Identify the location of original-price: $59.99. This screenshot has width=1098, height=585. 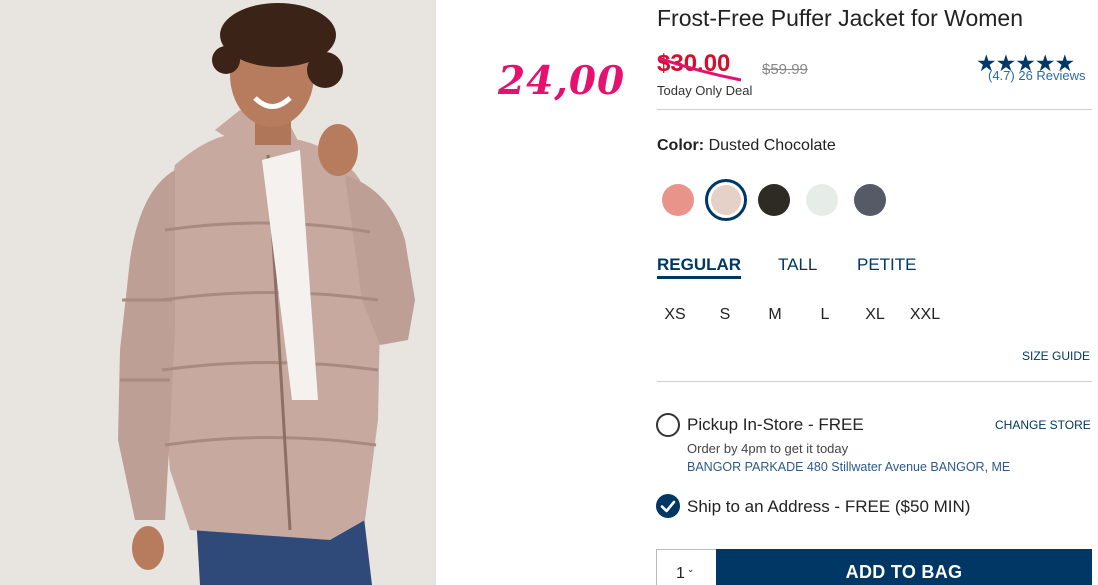
(785, 69).